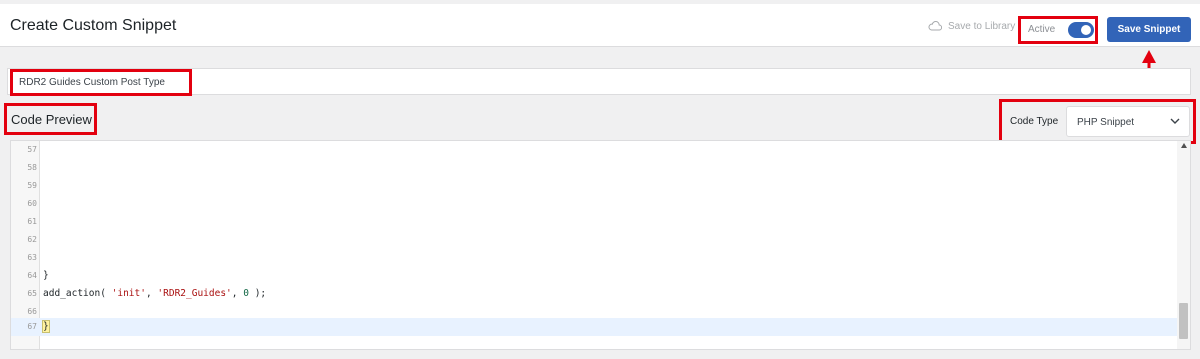 Image resolution: width=1200 pixels, height=359 pixels. I want to click on toggle-knob, so click(1086, 30).